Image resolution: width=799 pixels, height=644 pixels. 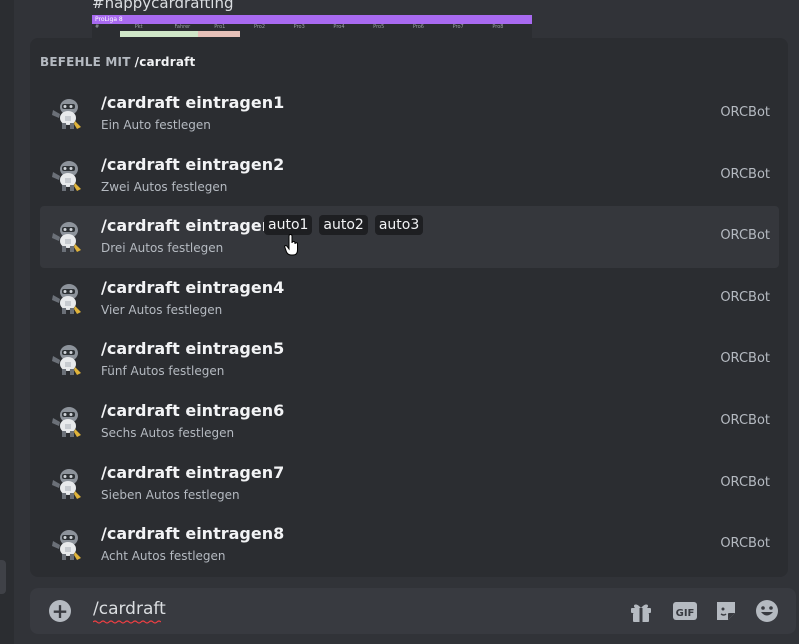 What do you see at coordinates (458, 27) in the screenshot?
I see `embed-column-header: Pro7` at bounding box center [458, 27].